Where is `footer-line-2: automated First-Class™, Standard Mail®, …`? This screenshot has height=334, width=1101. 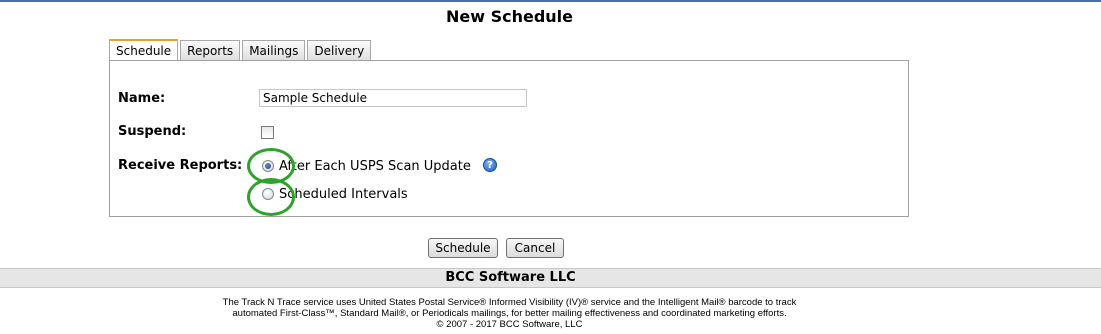
footer-line-2: automated First-Class™, Standard Mail®, … is located at coordinates (509, 313).